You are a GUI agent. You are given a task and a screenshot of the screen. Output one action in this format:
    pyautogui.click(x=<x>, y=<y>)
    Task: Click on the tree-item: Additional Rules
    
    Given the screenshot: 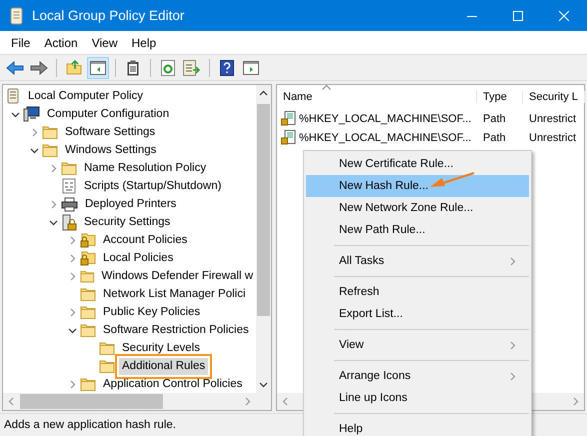 What is the action you would take?
    pyautogui.click(x=163, y=366)
    